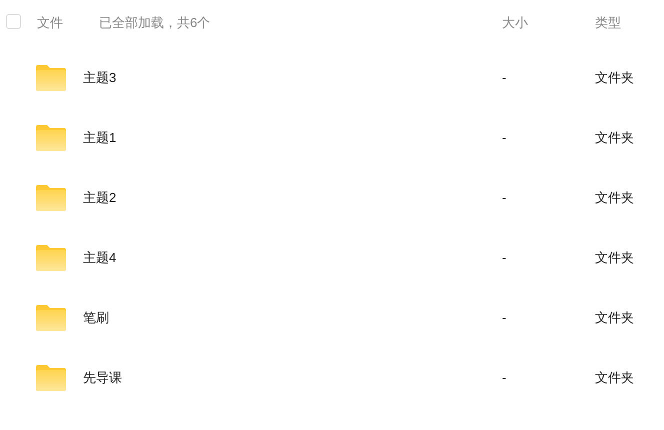 This screenshot has width=664, height=430. What do you see at coordinates (50, 22) in the screenshot?
I see `column-header: 文件` at bounding box center [50, 22].